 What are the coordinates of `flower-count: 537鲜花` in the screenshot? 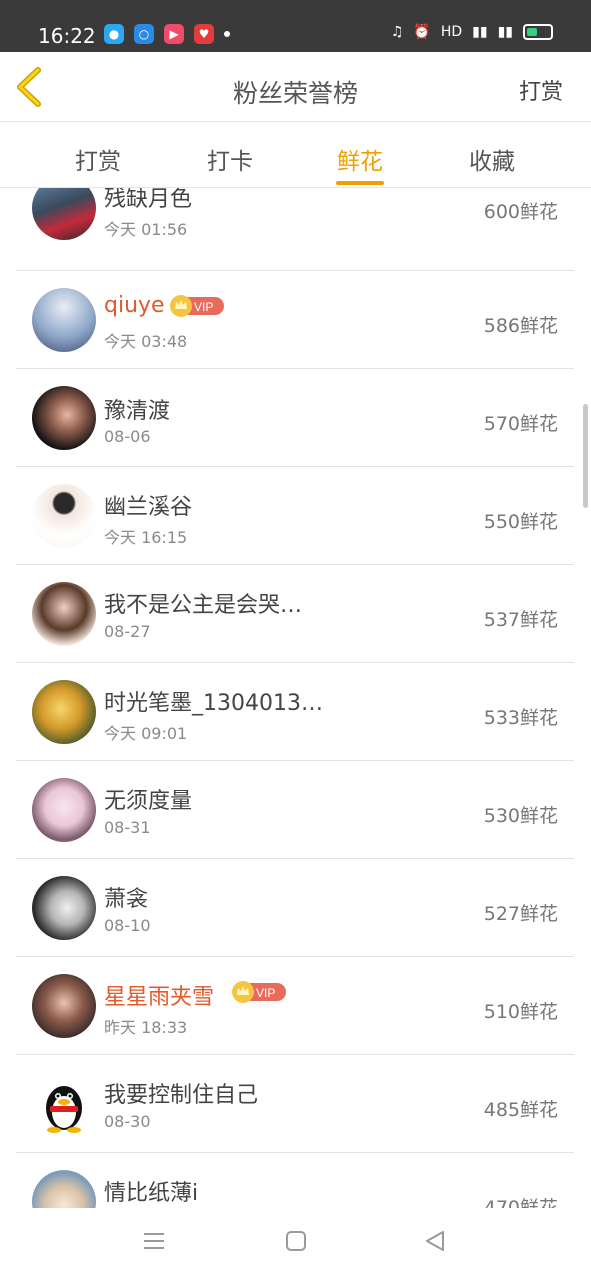 It's located at (520, 620).